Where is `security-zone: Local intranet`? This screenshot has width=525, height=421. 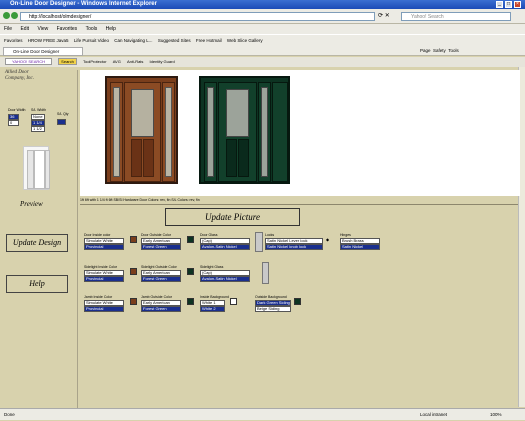
security-zone: Local intranet is located at coordinates (434, 414).